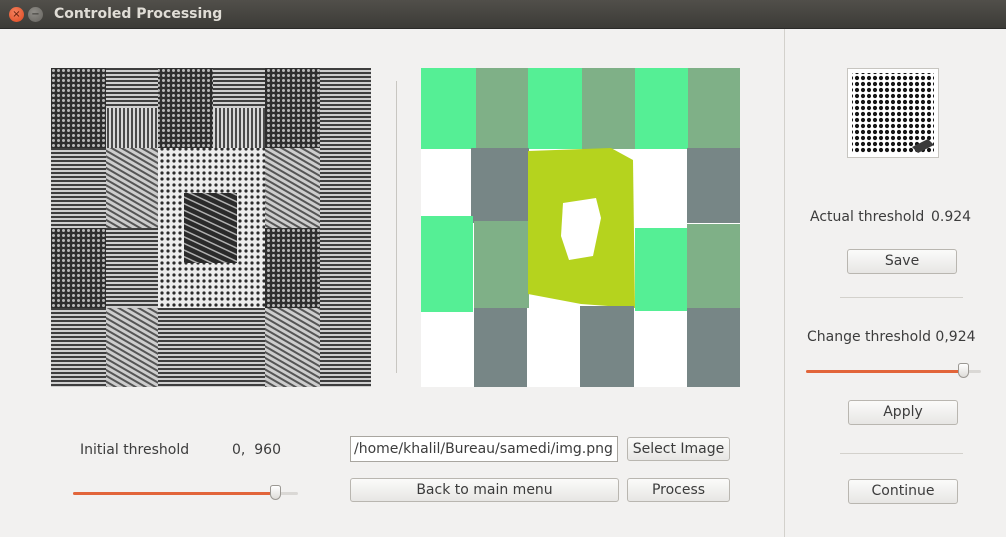 The image size is (1006, 537). What do you see at coordinates (135, 450) in the screenshot?
I see `initial-threshold-label: Initial threshold` at bounding box center [135, 450].